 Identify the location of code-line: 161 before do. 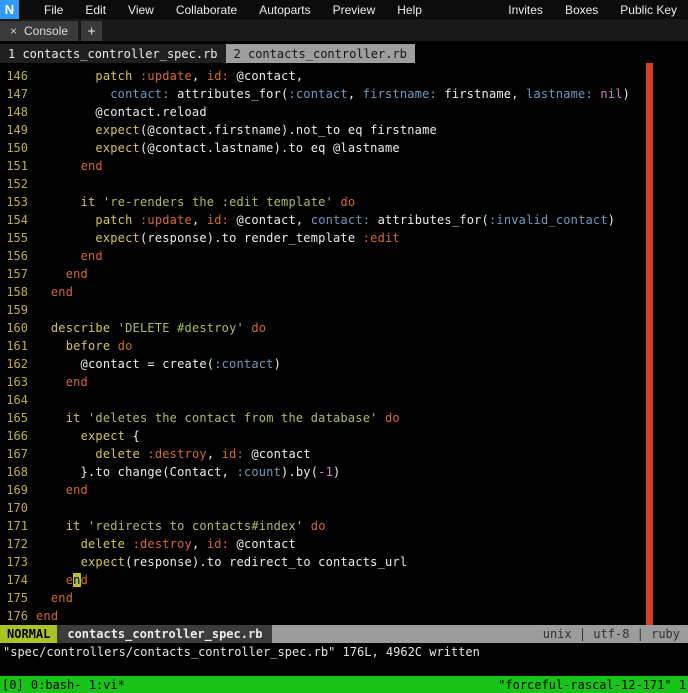
(344, 346).